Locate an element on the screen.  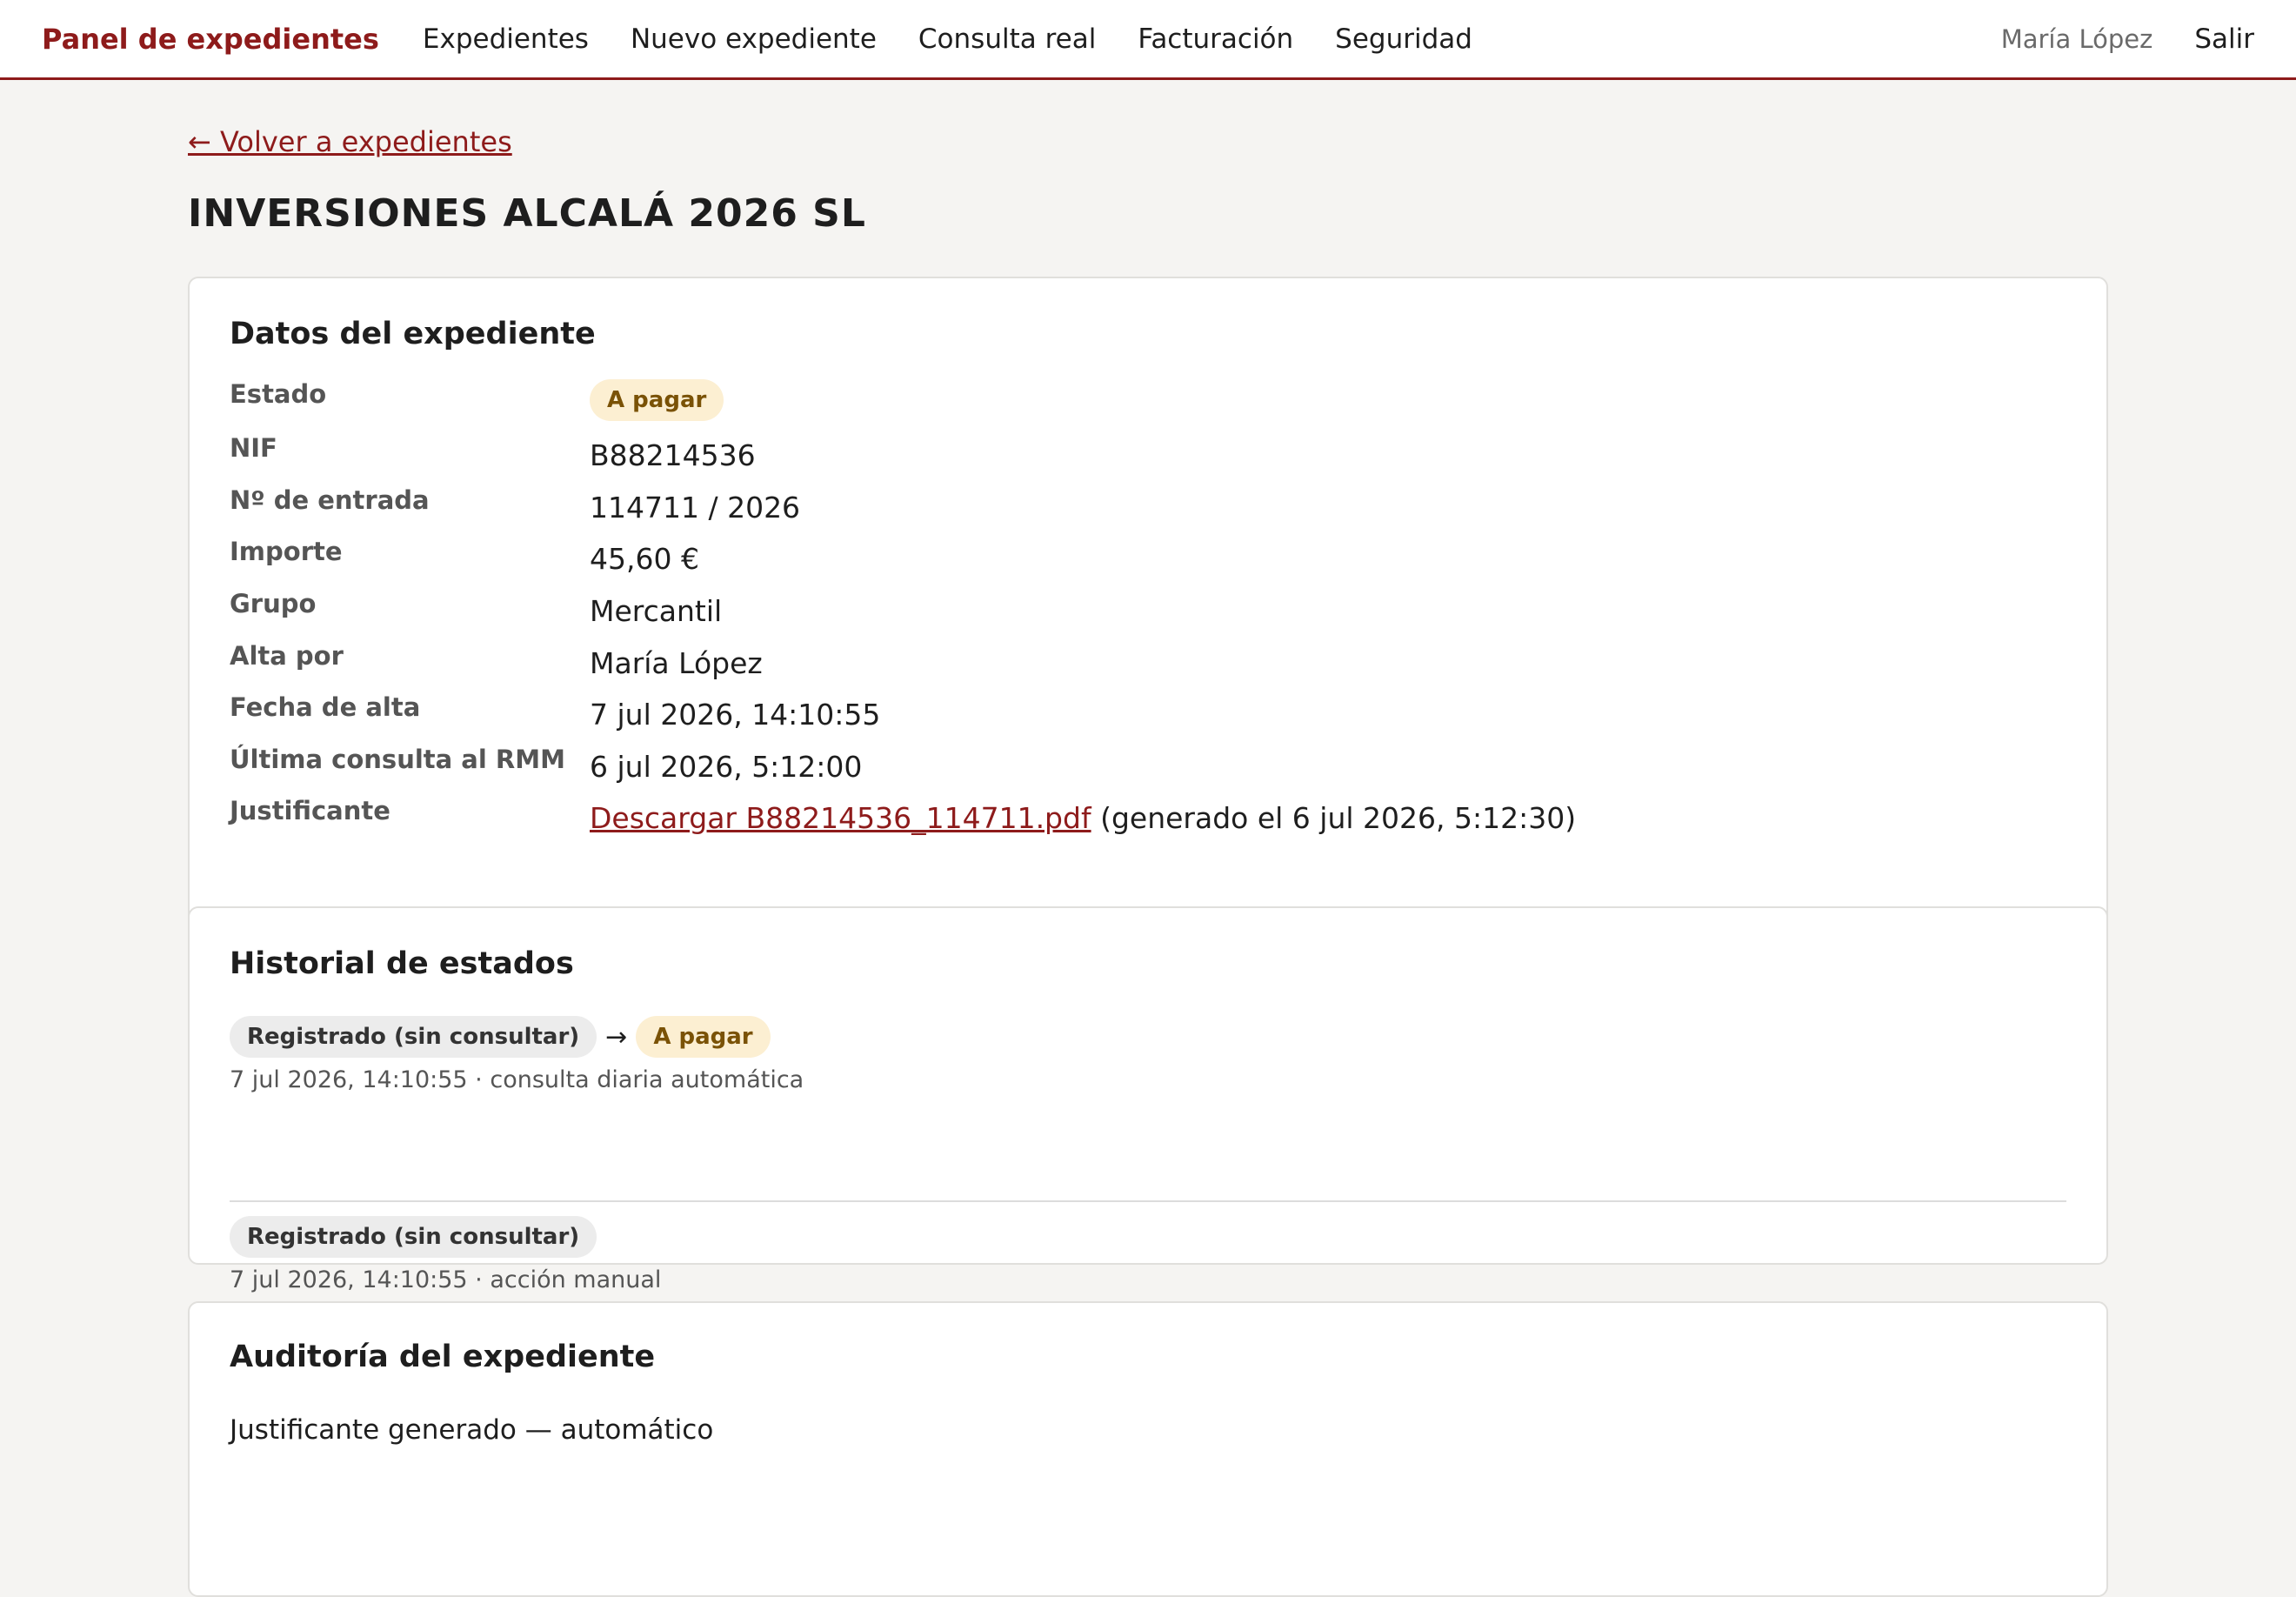
status-badge: A pagar is located at coordinates (657, 400).